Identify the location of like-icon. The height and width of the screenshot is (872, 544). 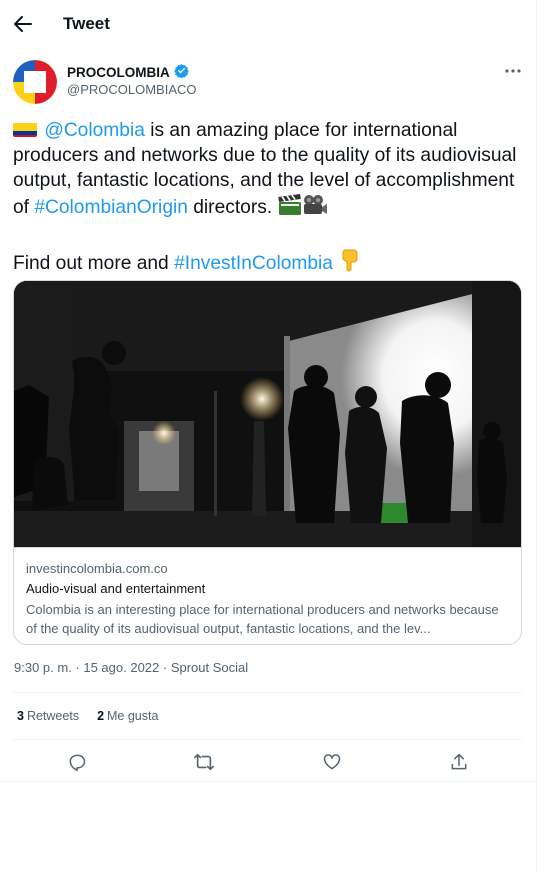
(332, 762).